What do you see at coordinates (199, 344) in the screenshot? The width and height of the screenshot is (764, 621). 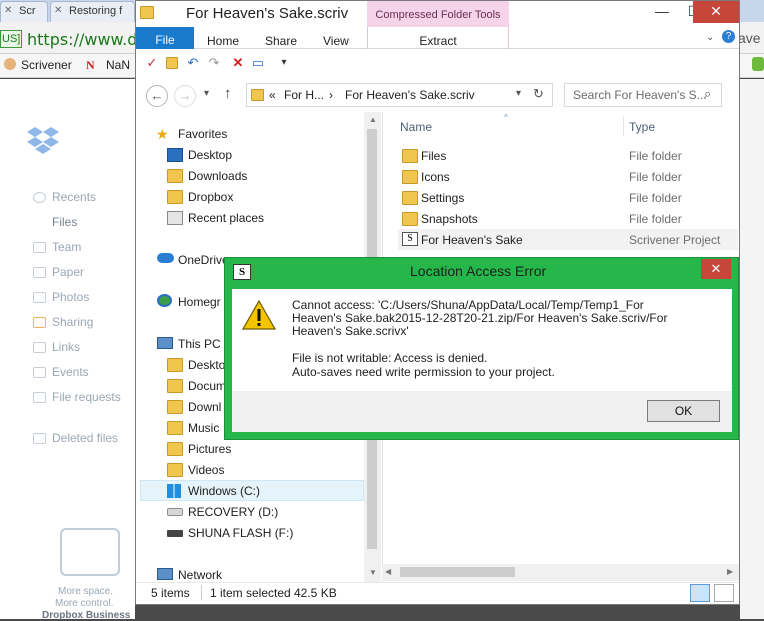 I see `nav-this-pc: This PC` at bounding box center [199, 344].